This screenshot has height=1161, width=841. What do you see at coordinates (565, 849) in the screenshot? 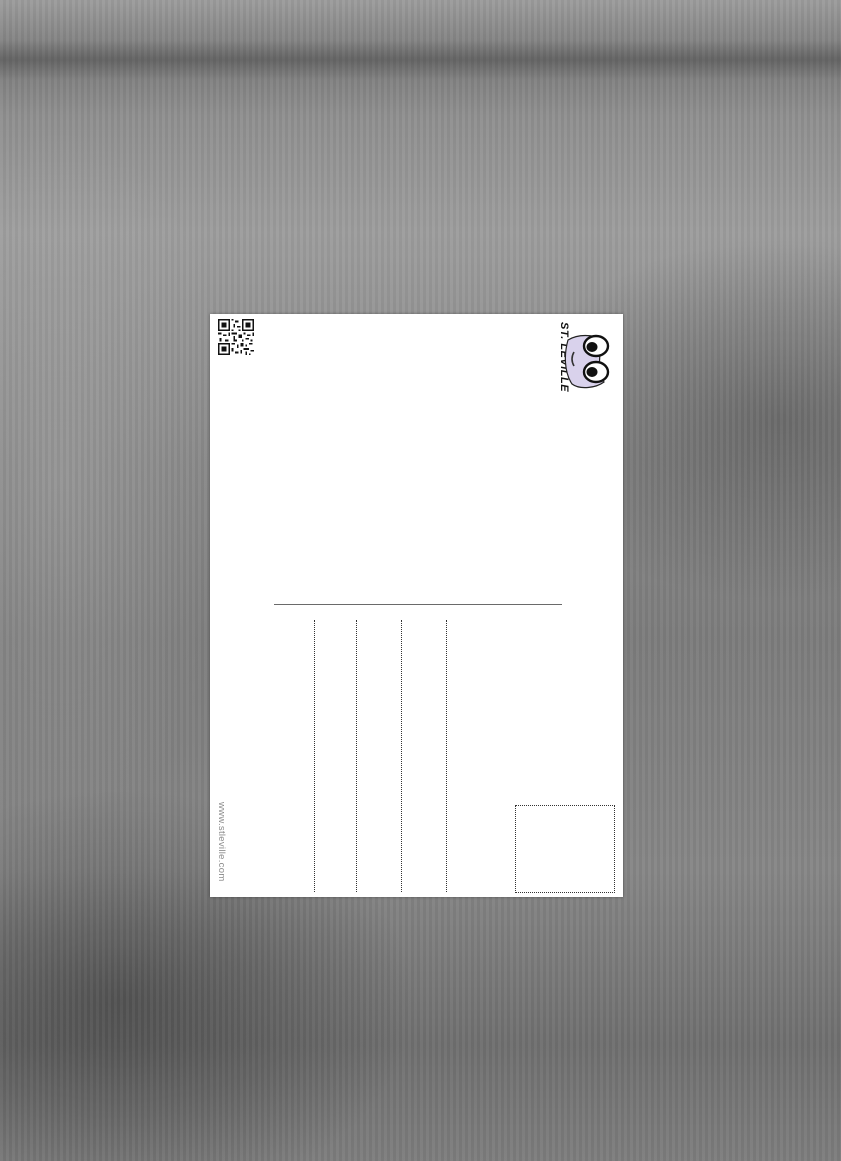
I see `stamp-box` at bounding box center [565, 849].